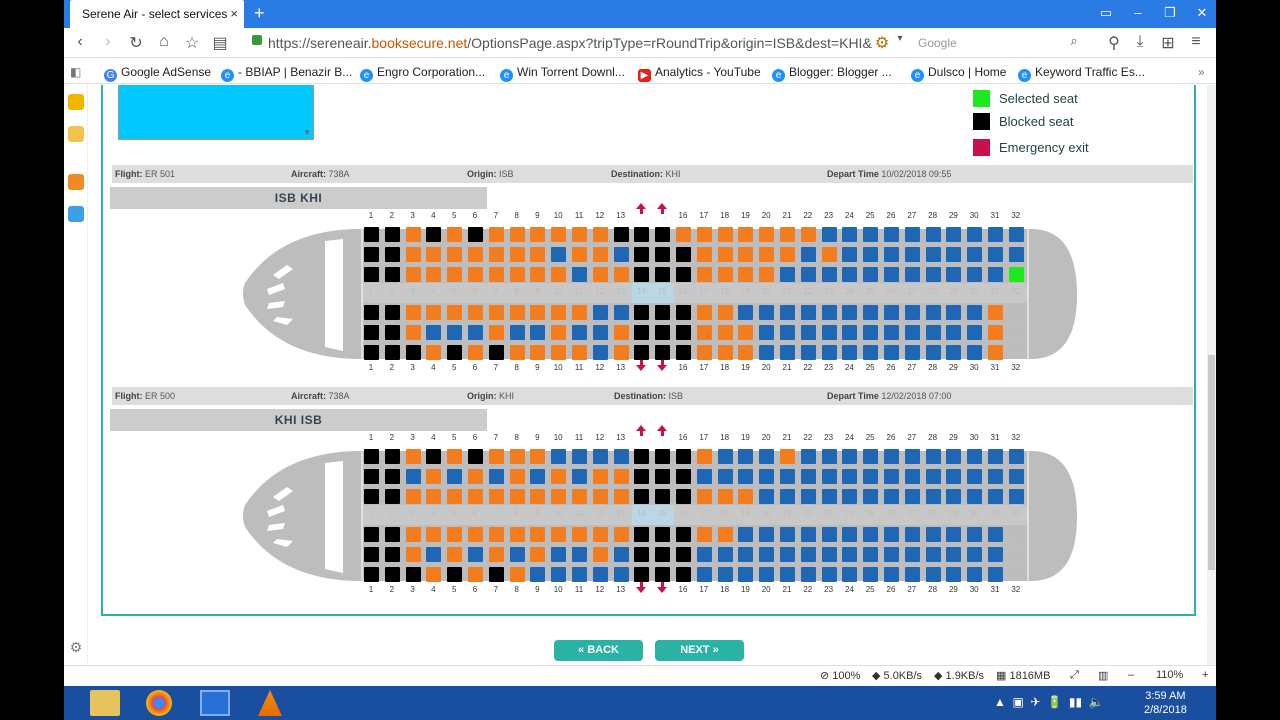 This screenshot has height=720, width=1280. What do you see at coordinates (105, 703) in the screenshot?
I see `file-explorer-icon` at bounding box center [105, 703].